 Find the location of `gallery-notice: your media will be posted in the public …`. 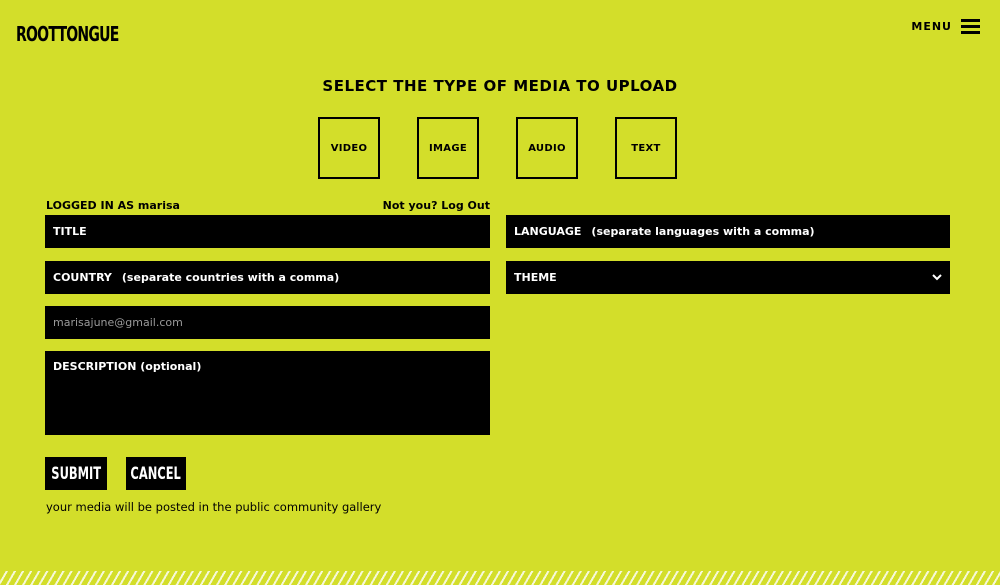

gallery-notice: your media will be posted in the public … is located at coordinates (214, 507).